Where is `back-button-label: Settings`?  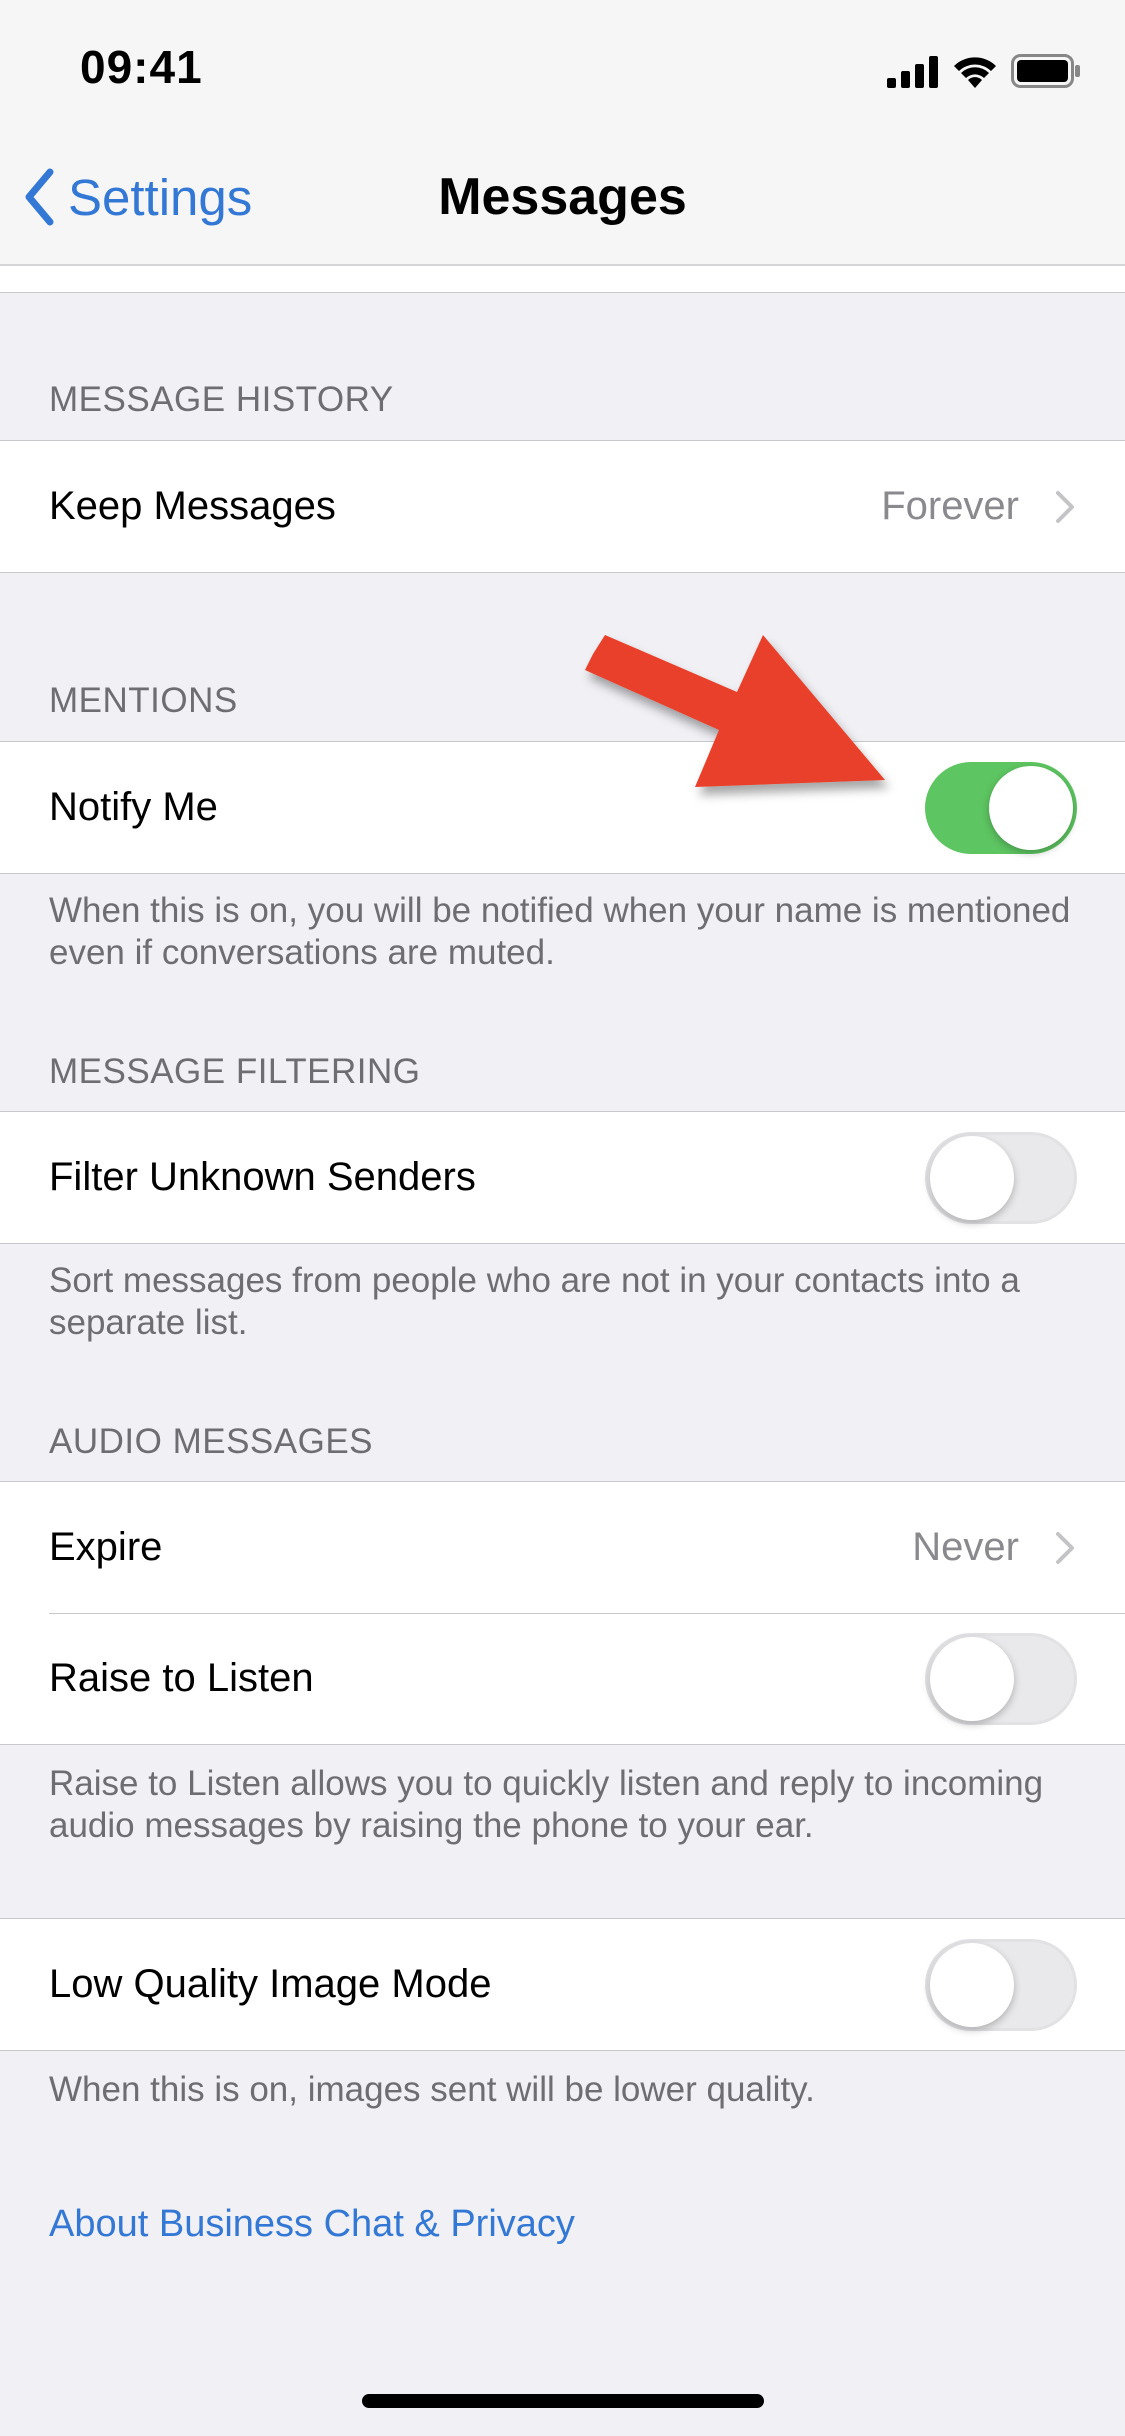
back-button-label: Settings is located at coordinates (160, 197).